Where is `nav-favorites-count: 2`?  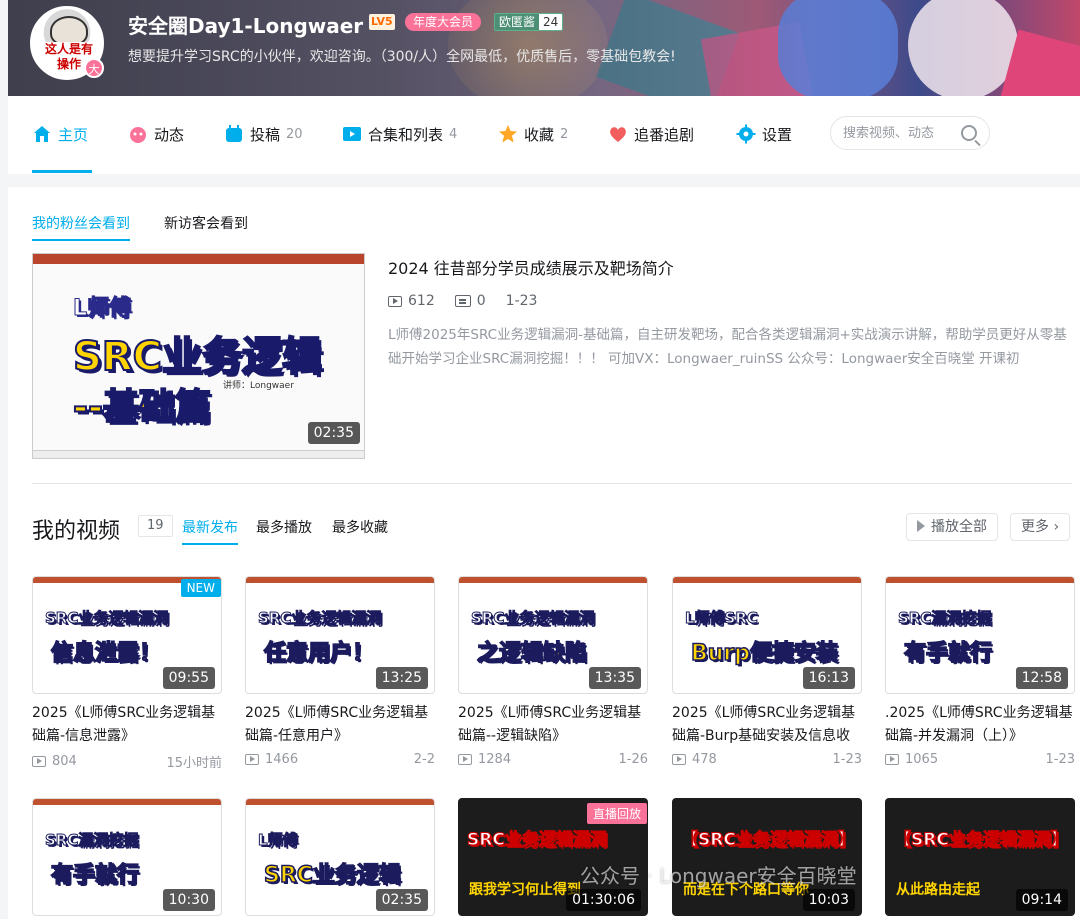 nav-favorites-count: 2 is located at coordinates (564, 134).